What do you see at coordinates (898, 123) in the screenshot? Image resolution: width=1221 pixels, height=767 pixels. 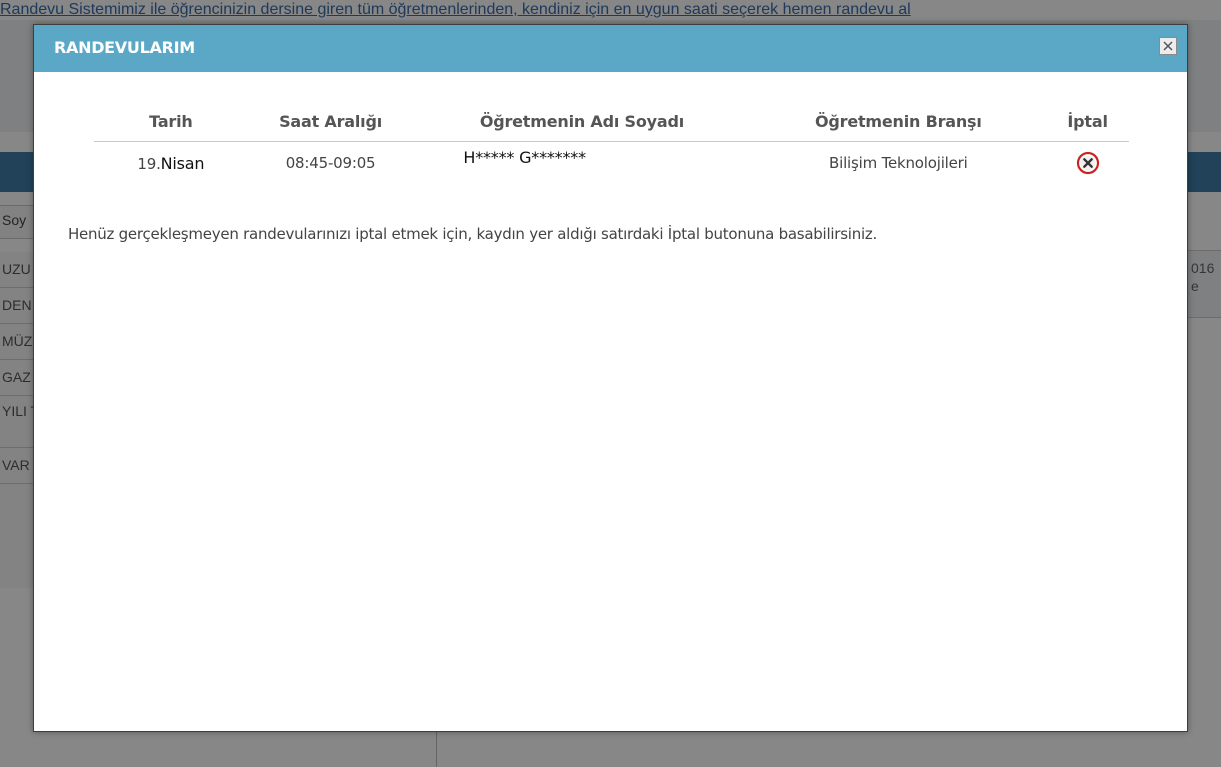 I see `column-header-brans: Öğretmenin Branşı` at bounding box center [898, 123].